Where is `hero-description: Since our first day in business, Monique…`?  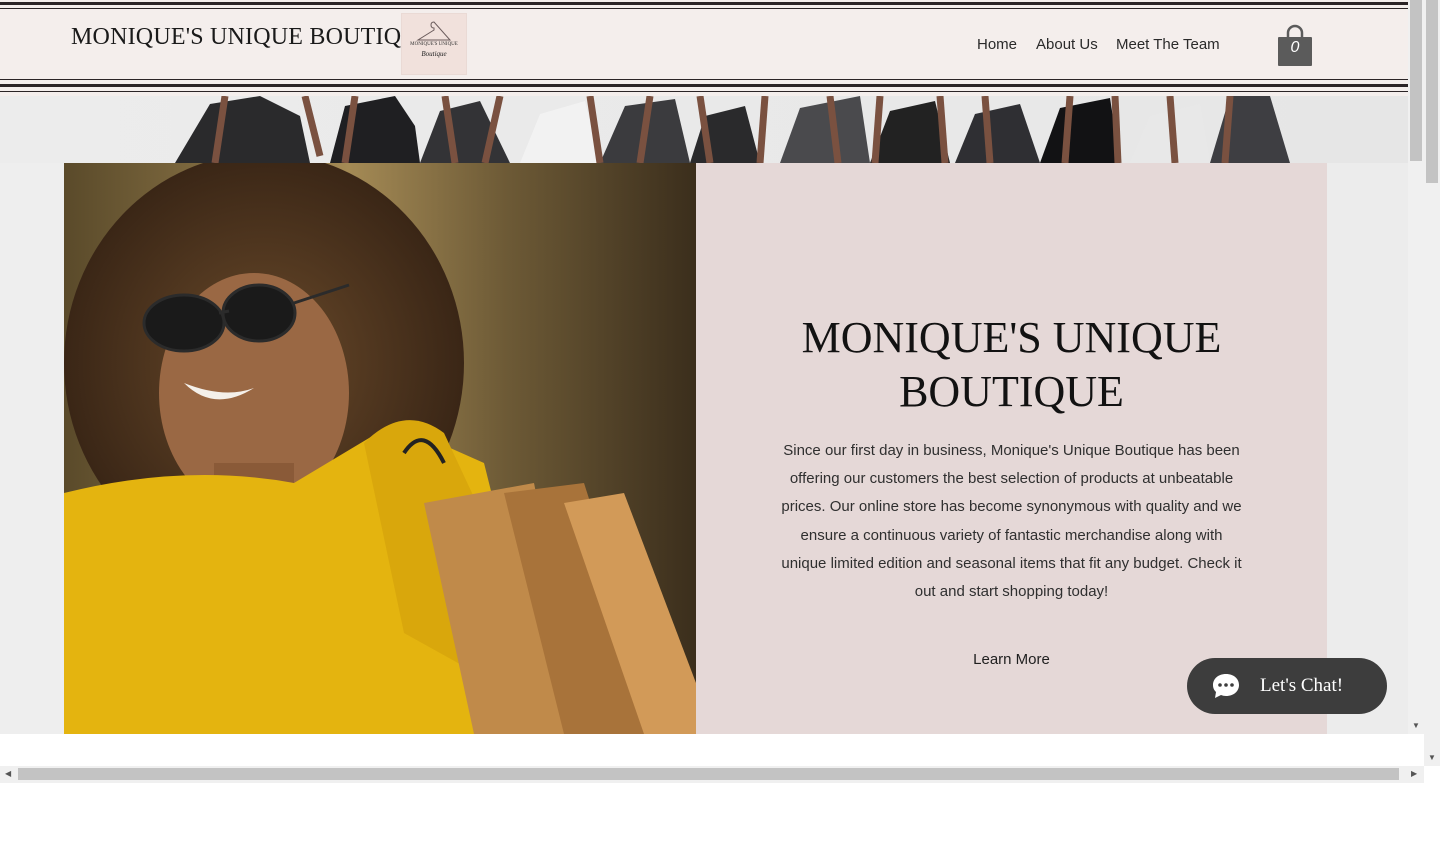 hero-description: Since our first day in business, Monique… is located at coordinates (1011, 521).